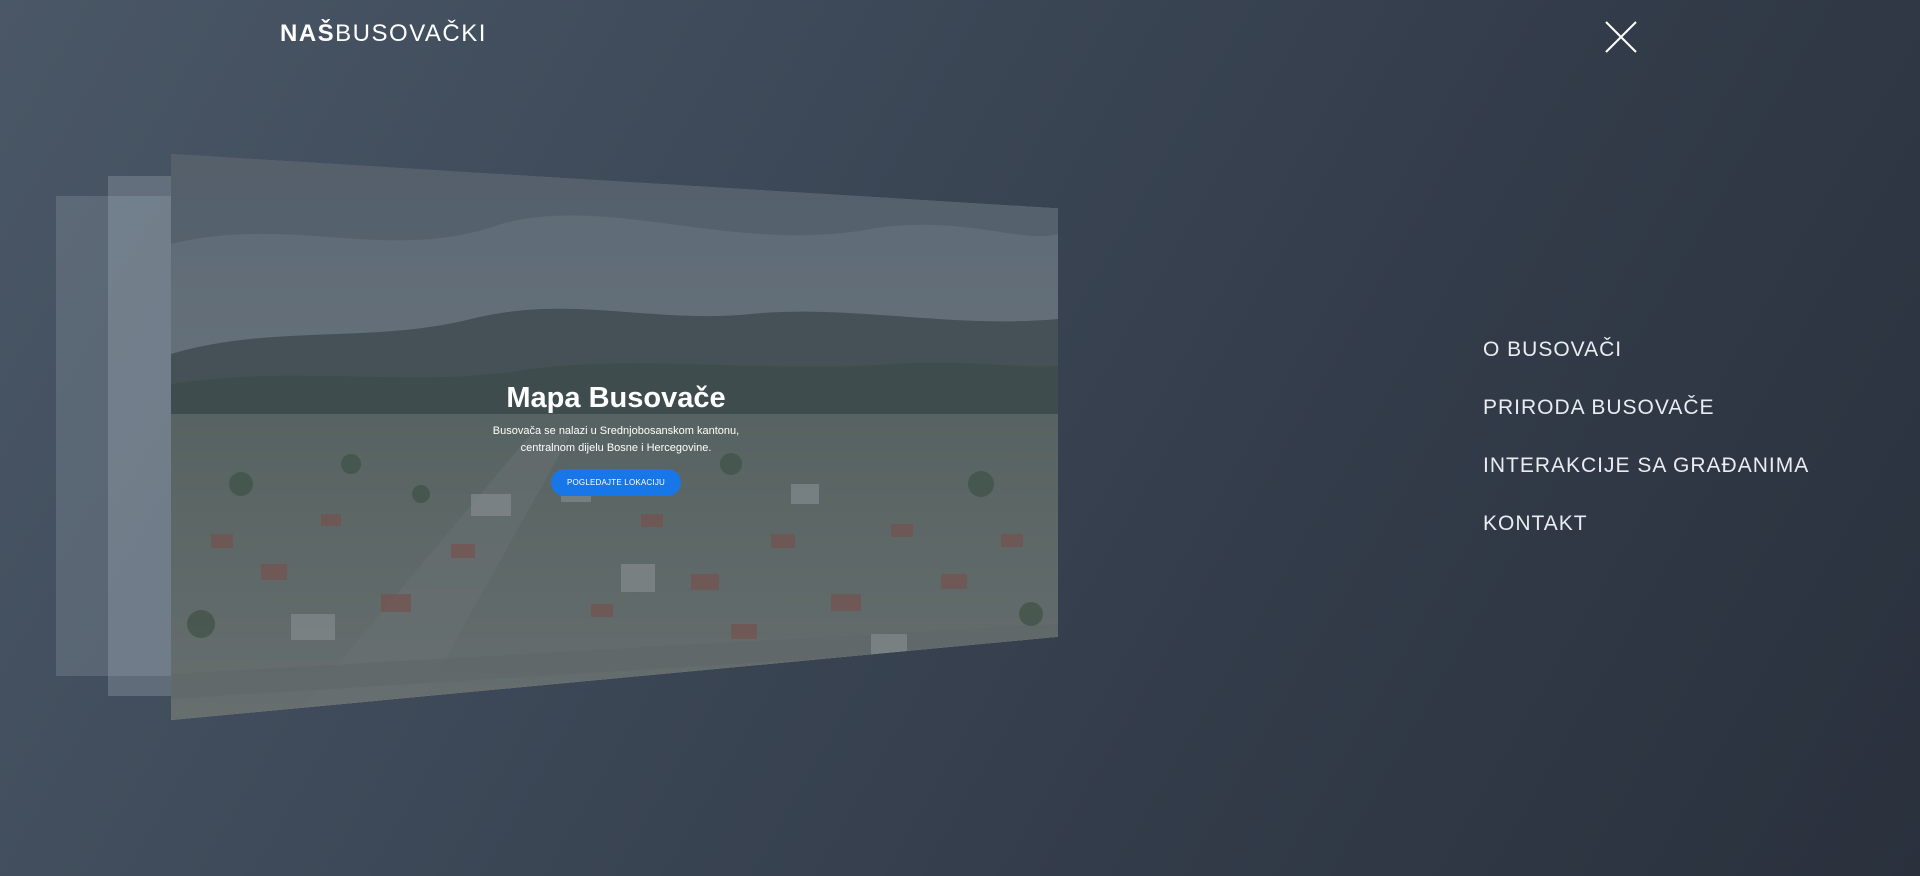 The image size is (1920, 876). What do you see at coordinates (616, 448) in the screenshot?
I see `slide-description-line2: centralnom dijelu Bosne i Hercegovine.` at bounding box center [616, 448].